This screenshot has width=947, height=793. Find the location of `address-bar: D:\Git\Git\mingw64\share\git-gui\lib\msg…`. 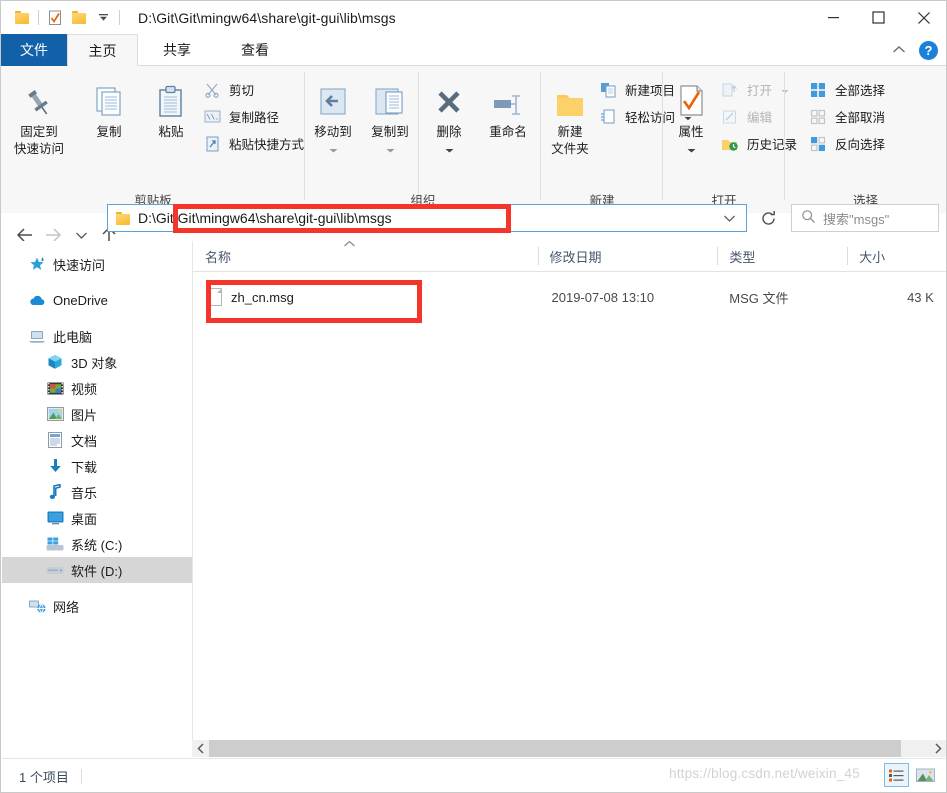

address-bar: D:\Git\Git\mingw64\share\git-gui\lib\msg… is located at coordinates (427, 218).